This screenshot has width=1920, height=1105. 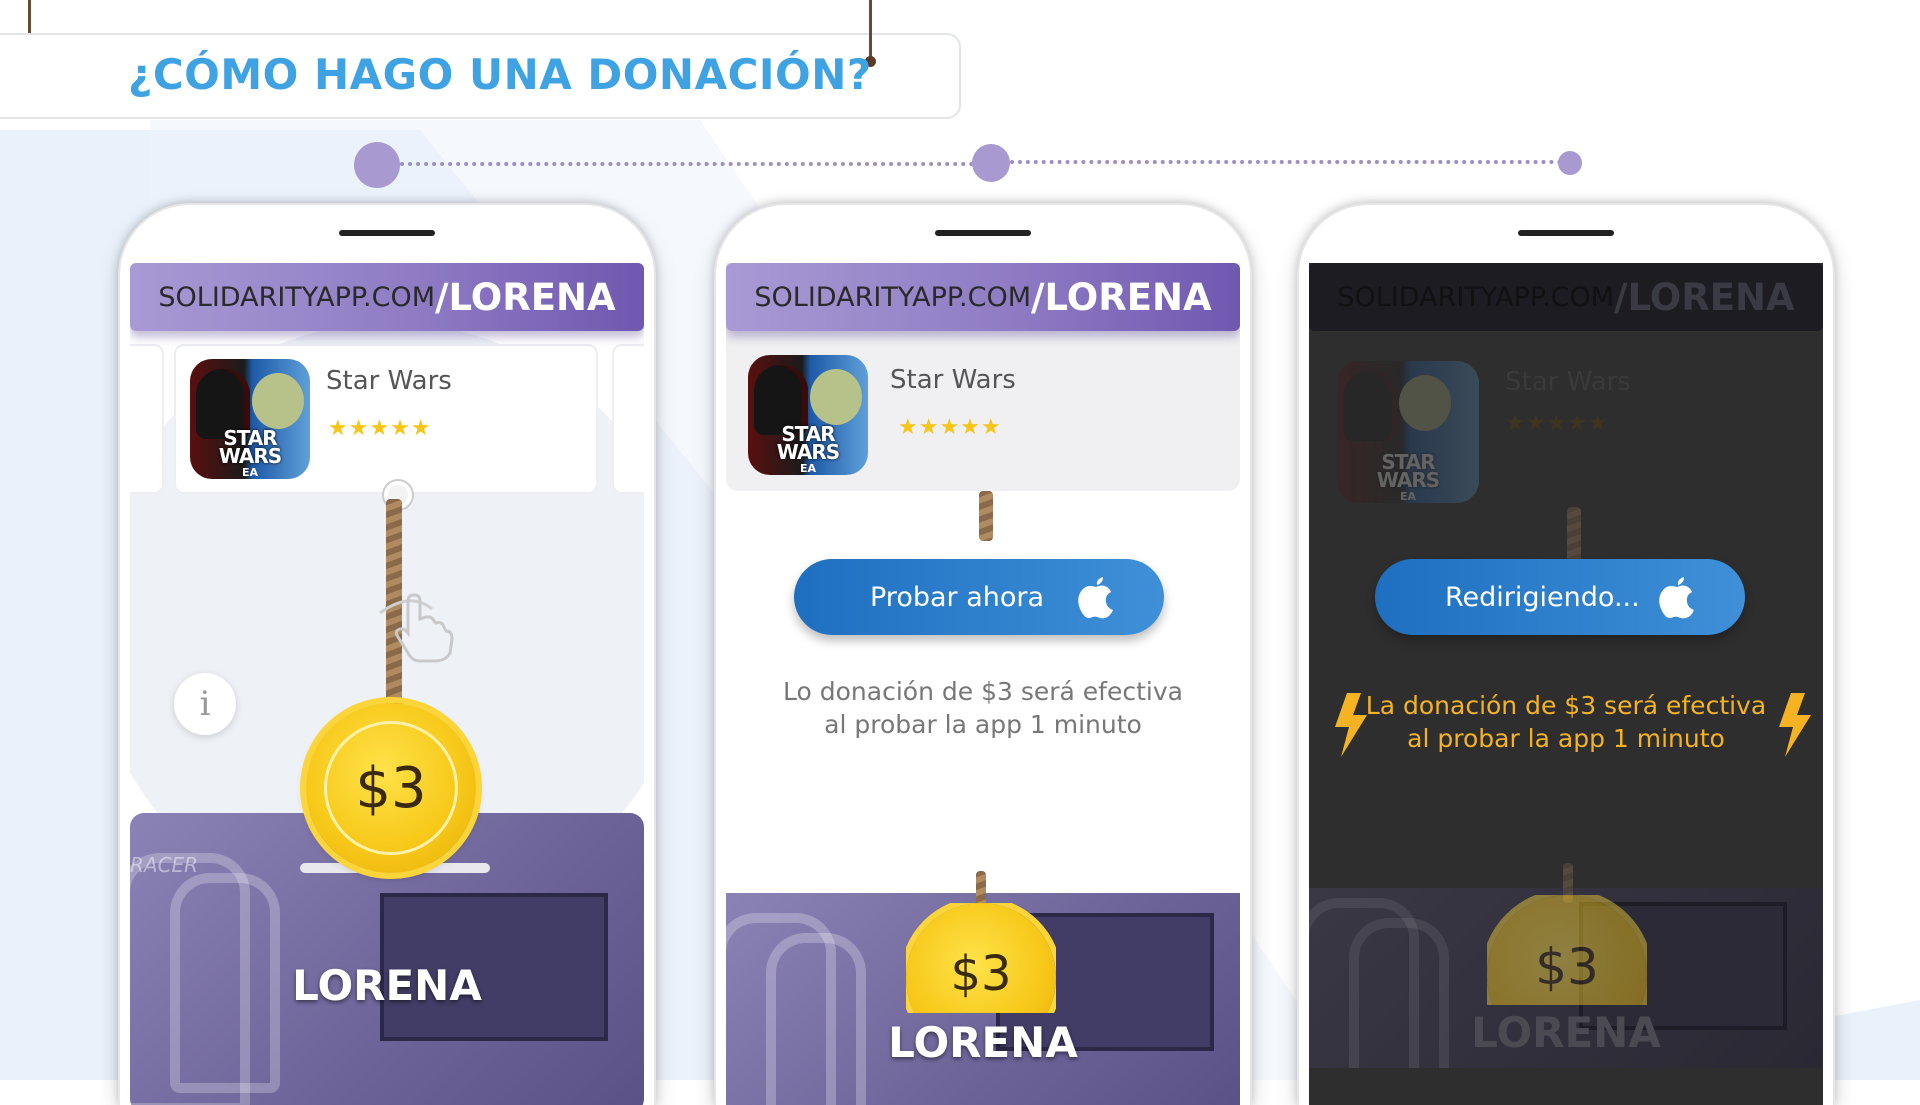 What do you see at coordinates (164, 865) in the screenshot?
I see `banner-brand: RACER` at bounding box center [164, 865].